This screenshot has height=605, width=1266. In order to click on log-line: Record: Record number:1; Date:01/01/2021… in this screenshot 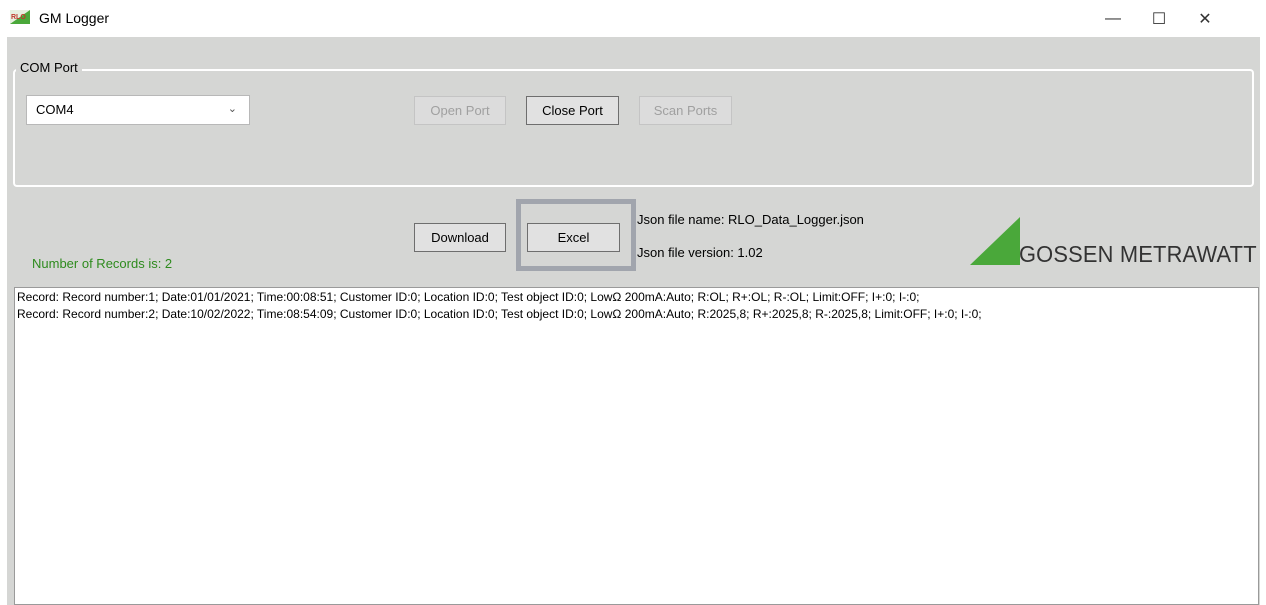, I will do `click(468, 297)`.